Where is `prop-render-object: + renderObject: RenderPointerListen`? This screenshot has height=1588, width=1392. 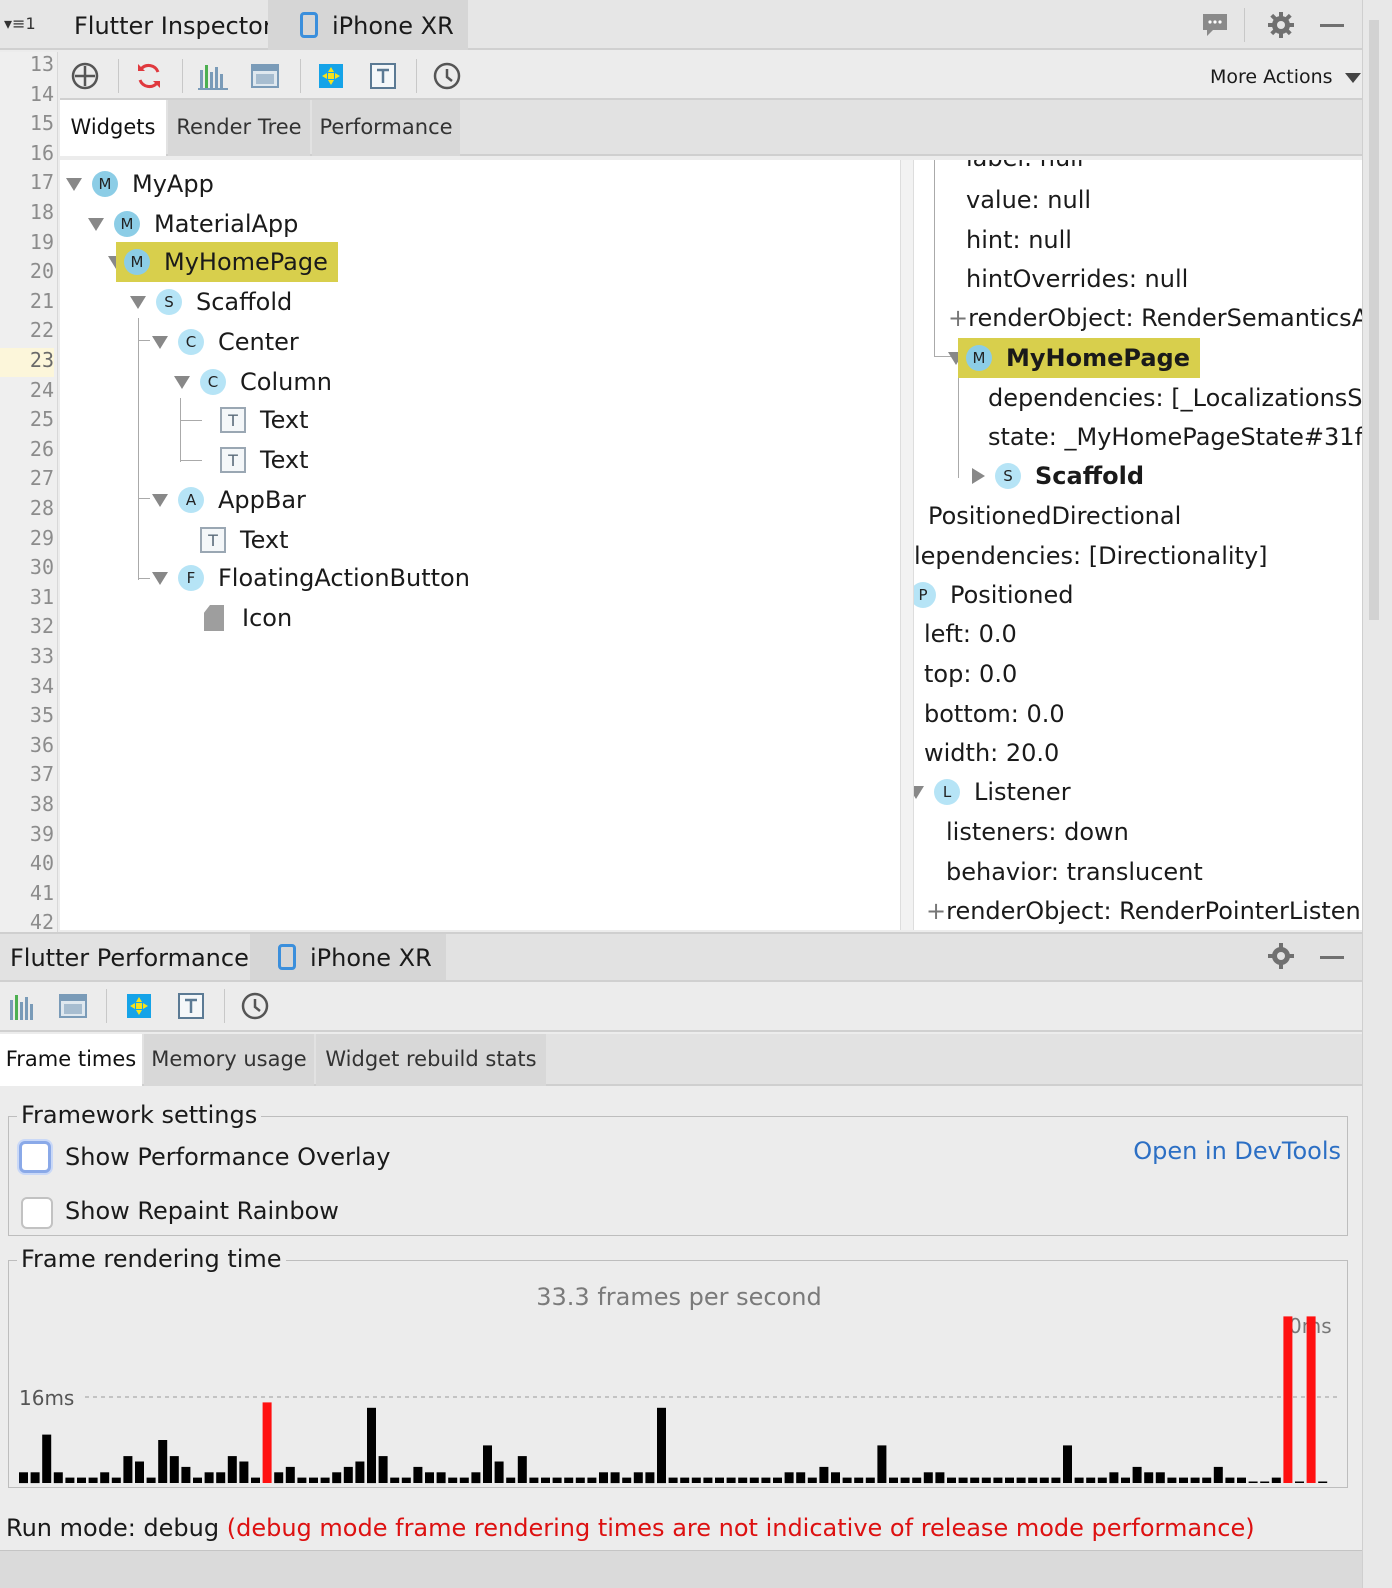 prop-render-object: + renderObject: RenderPointerListen is located at coordinates (1143, 911).